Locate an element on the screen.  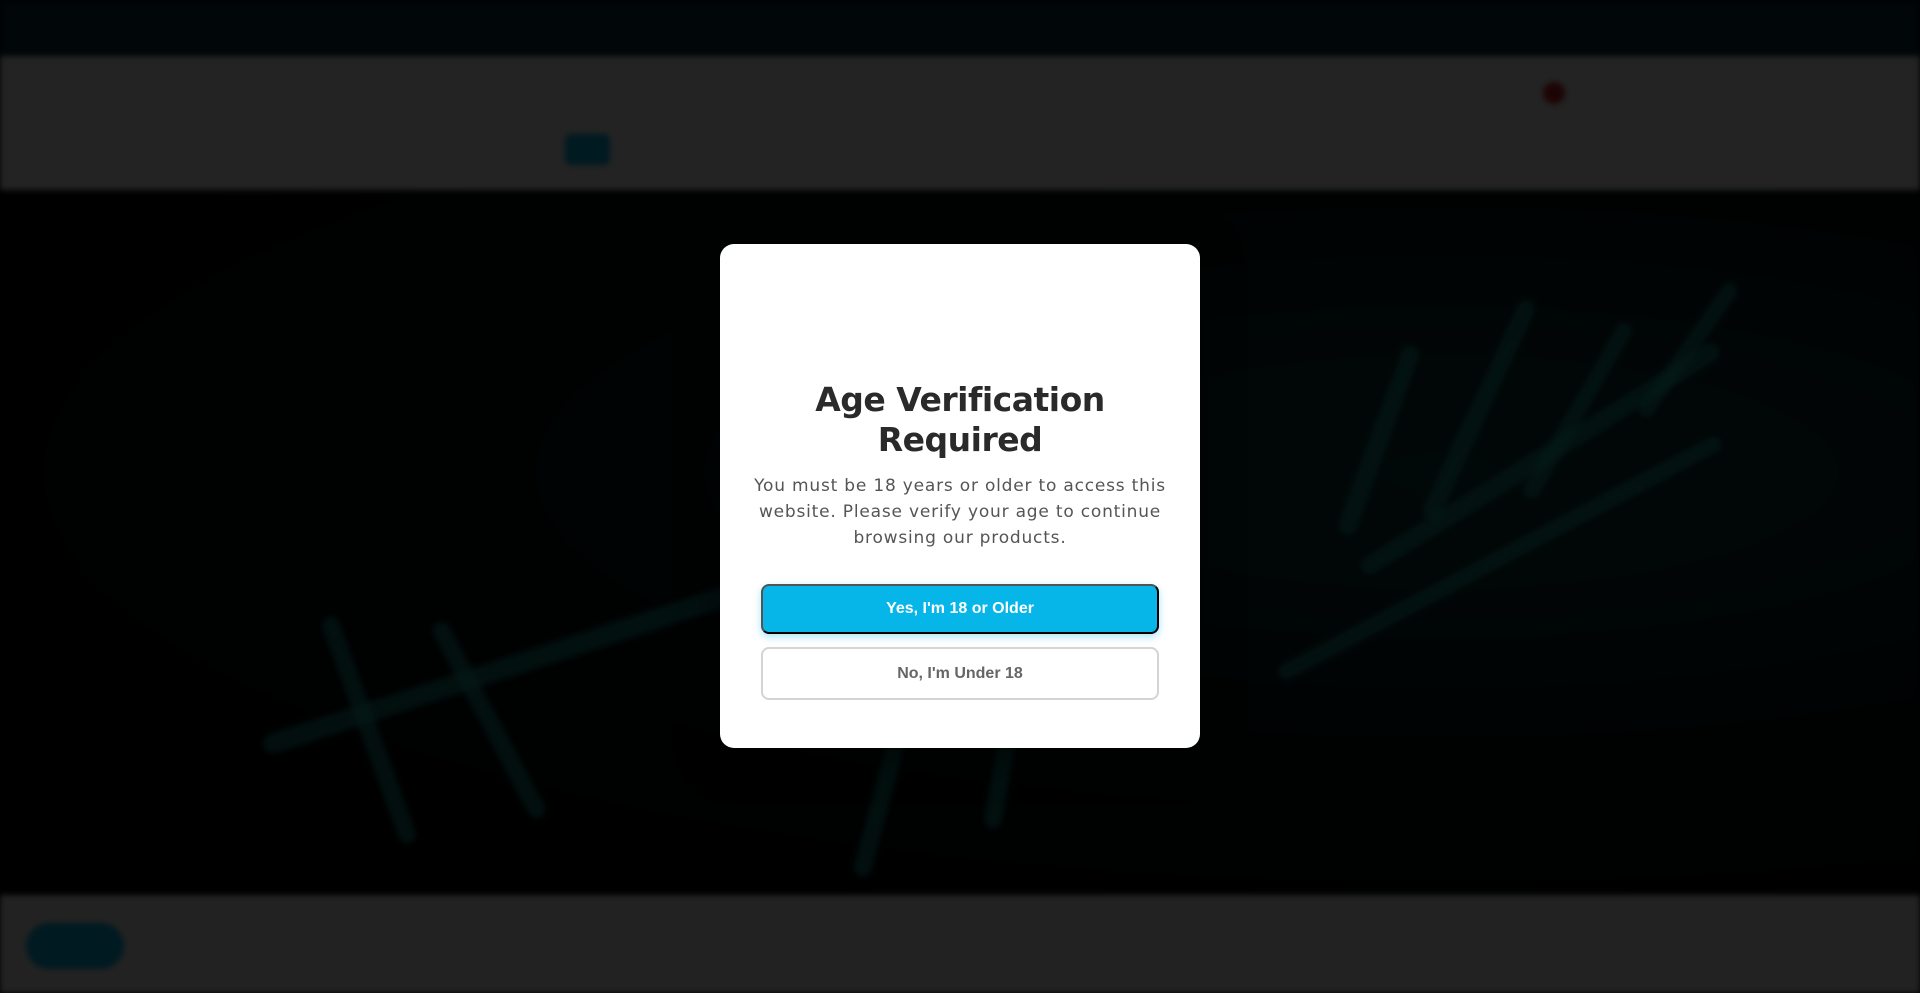
confirm-age-button: Yes, I'm 18 or Older is located at coordinates (960, 609).